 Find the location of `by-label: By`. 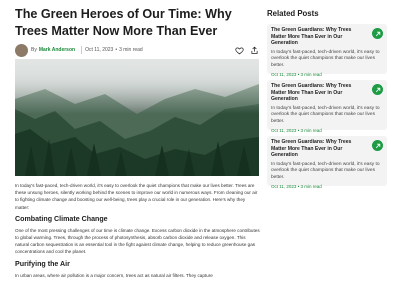

by-label: By is located at coordinates (34, 50).